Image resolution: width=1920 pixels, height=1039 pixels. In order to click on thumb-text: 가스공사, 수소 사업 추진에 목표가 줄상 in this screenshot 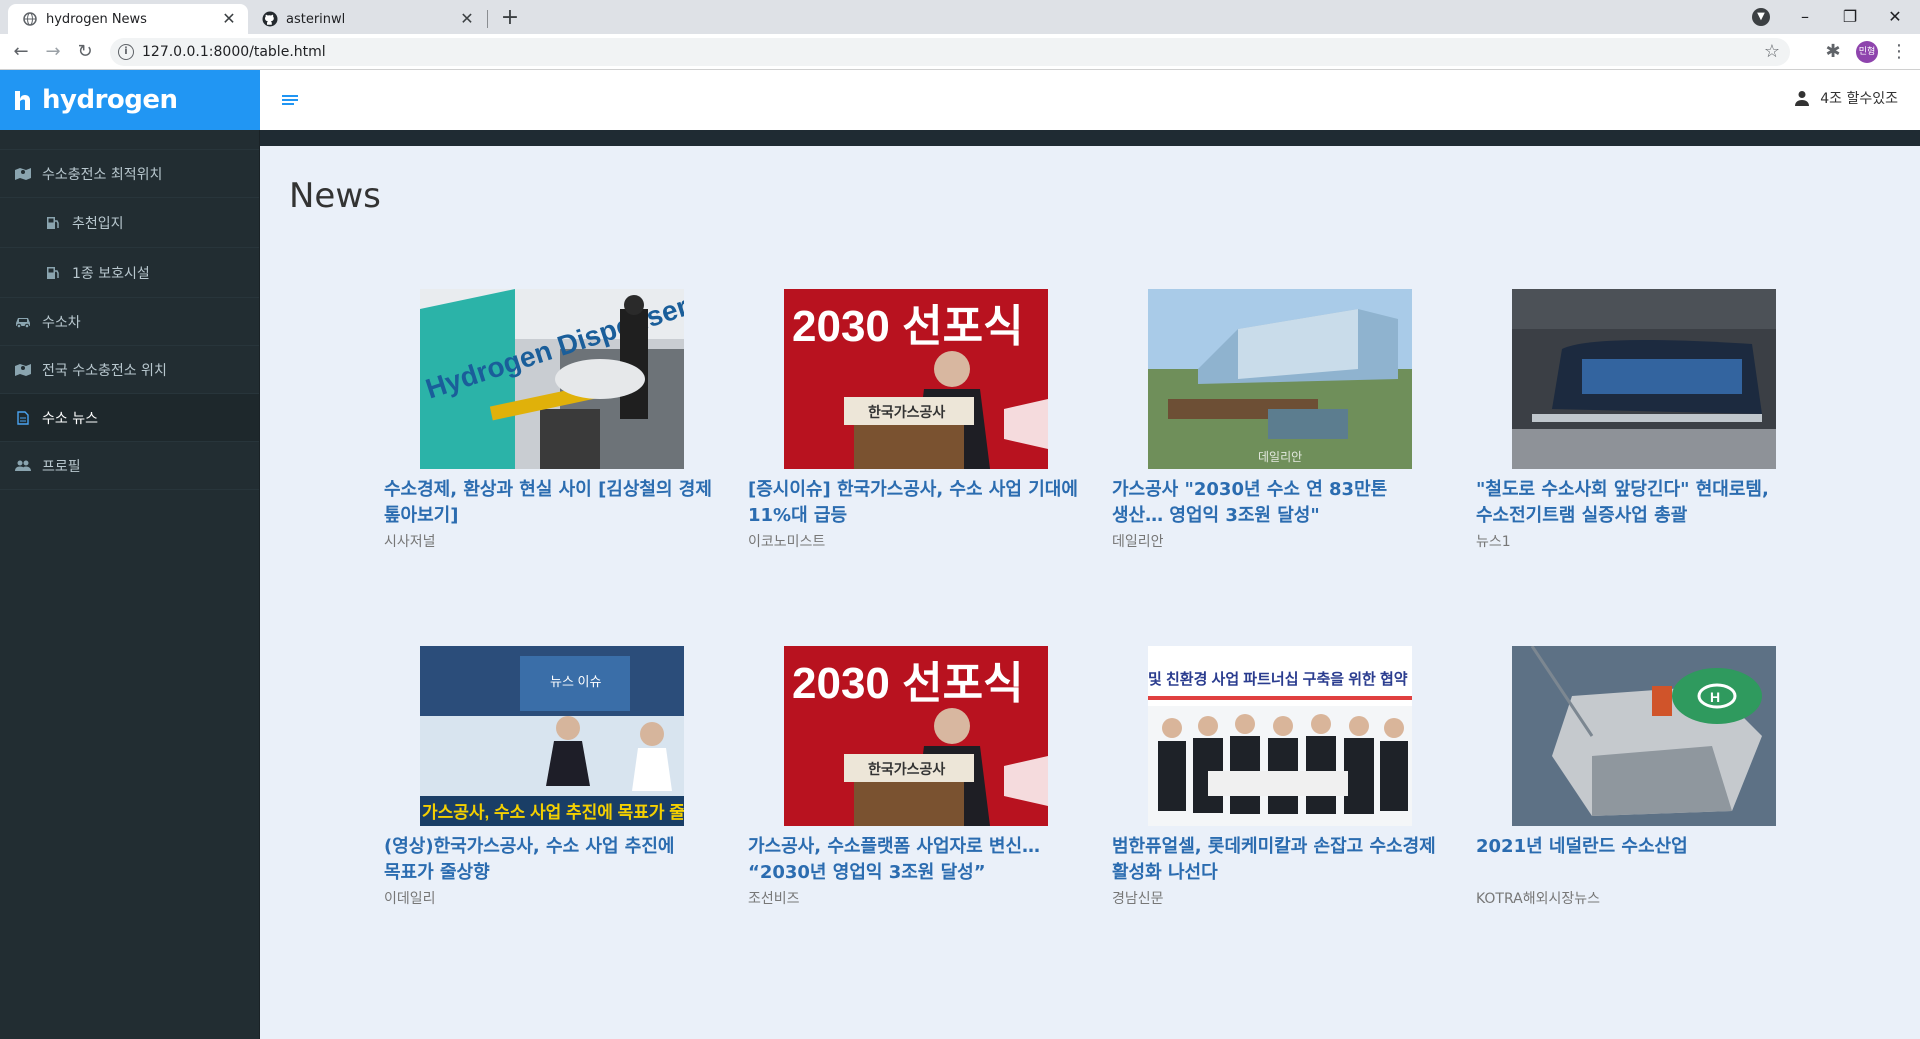, I will do `click(553, 812)`.